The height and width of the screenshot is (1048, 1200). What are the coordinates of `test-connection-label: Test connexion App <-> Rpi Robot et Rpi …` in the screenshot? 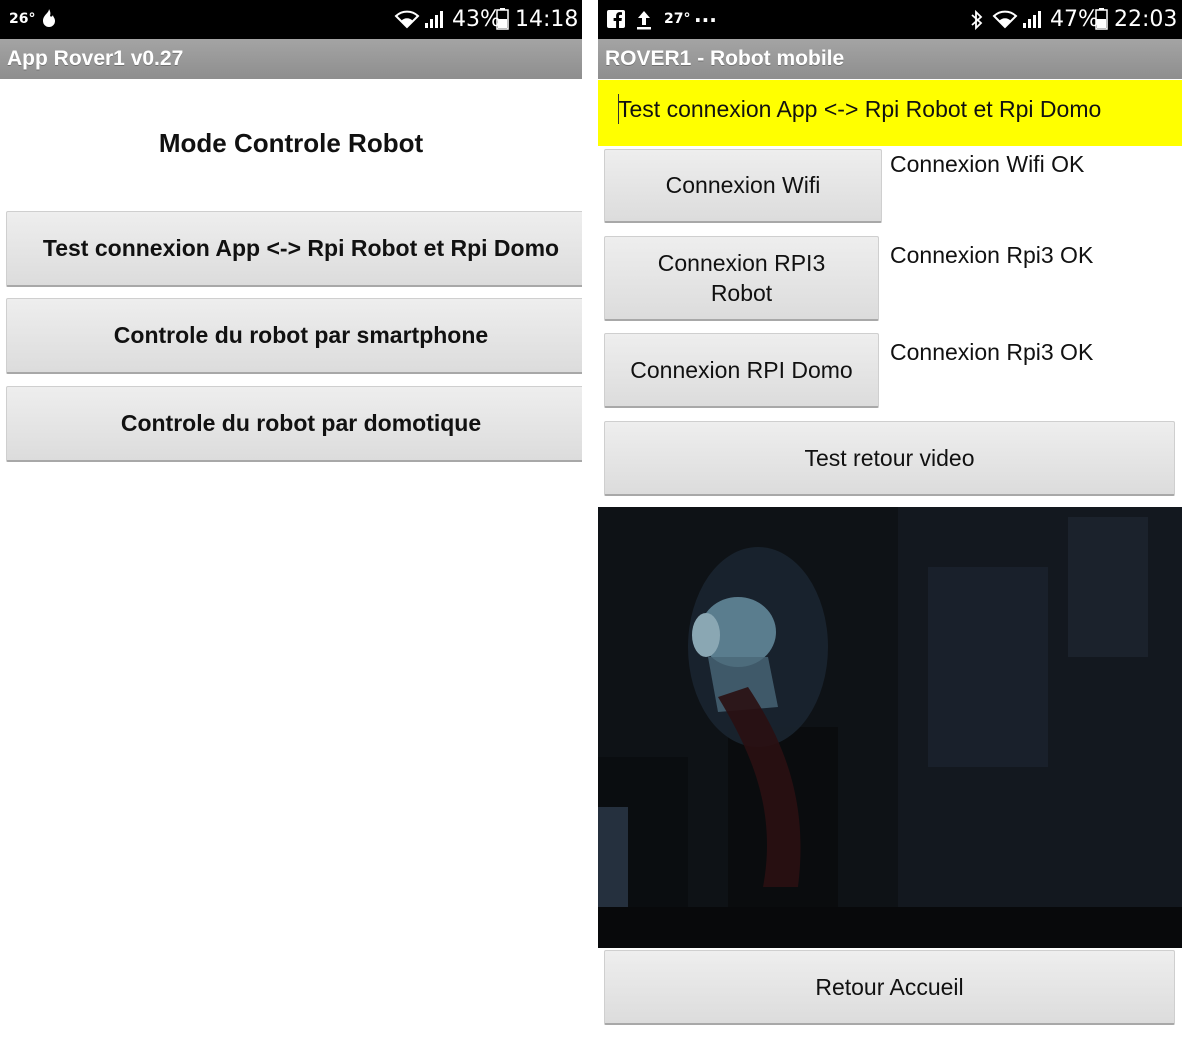 It's located at (301, 248).